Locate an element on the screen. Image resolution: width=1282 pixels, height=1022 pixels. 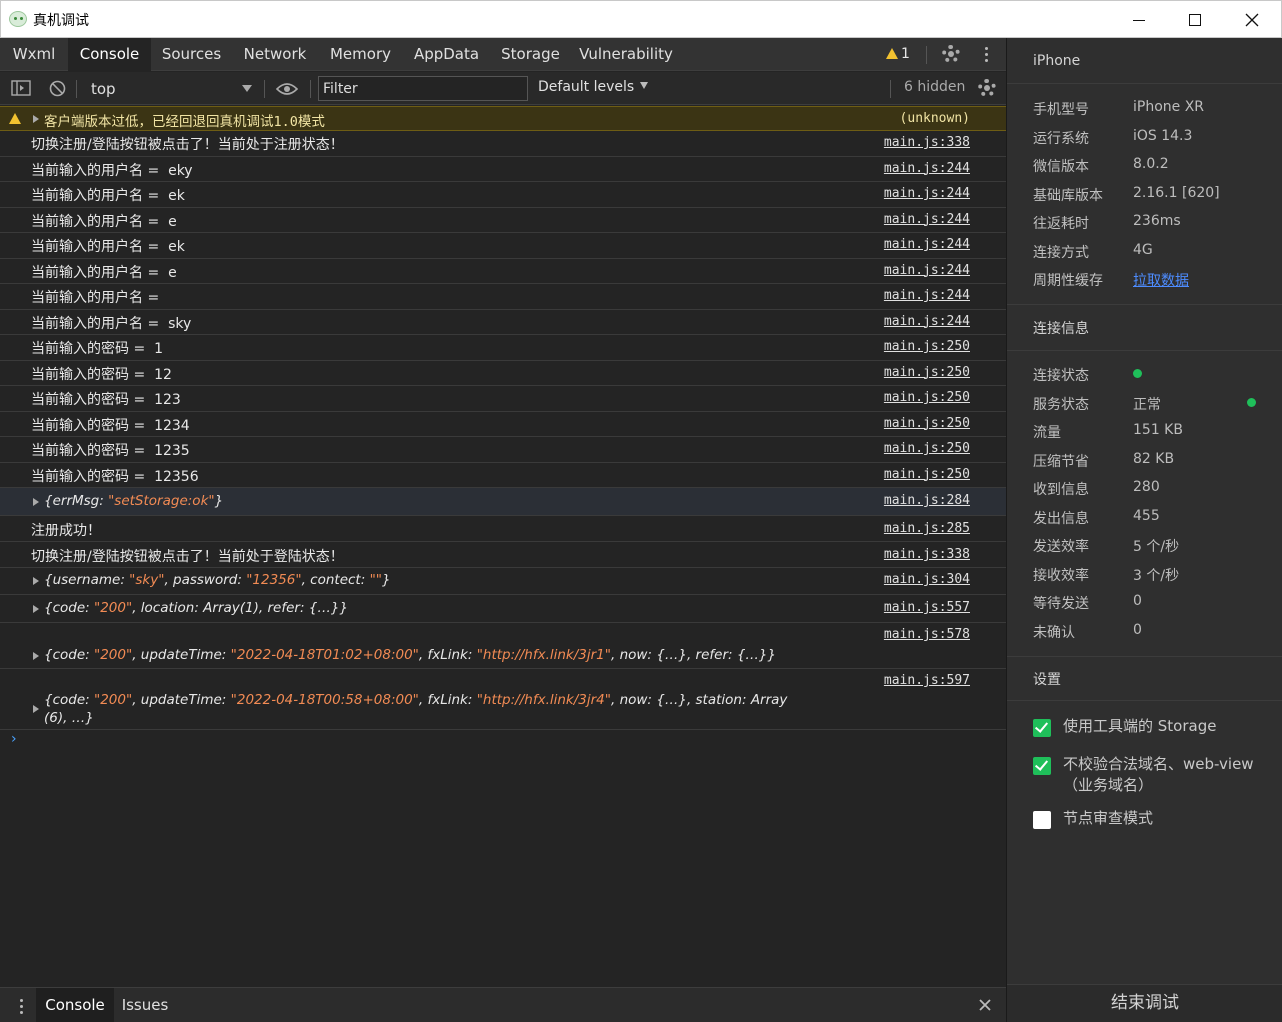
log-row: 当前输入的密码 = 1 main.js:250 is located at coordinates (503, 348).